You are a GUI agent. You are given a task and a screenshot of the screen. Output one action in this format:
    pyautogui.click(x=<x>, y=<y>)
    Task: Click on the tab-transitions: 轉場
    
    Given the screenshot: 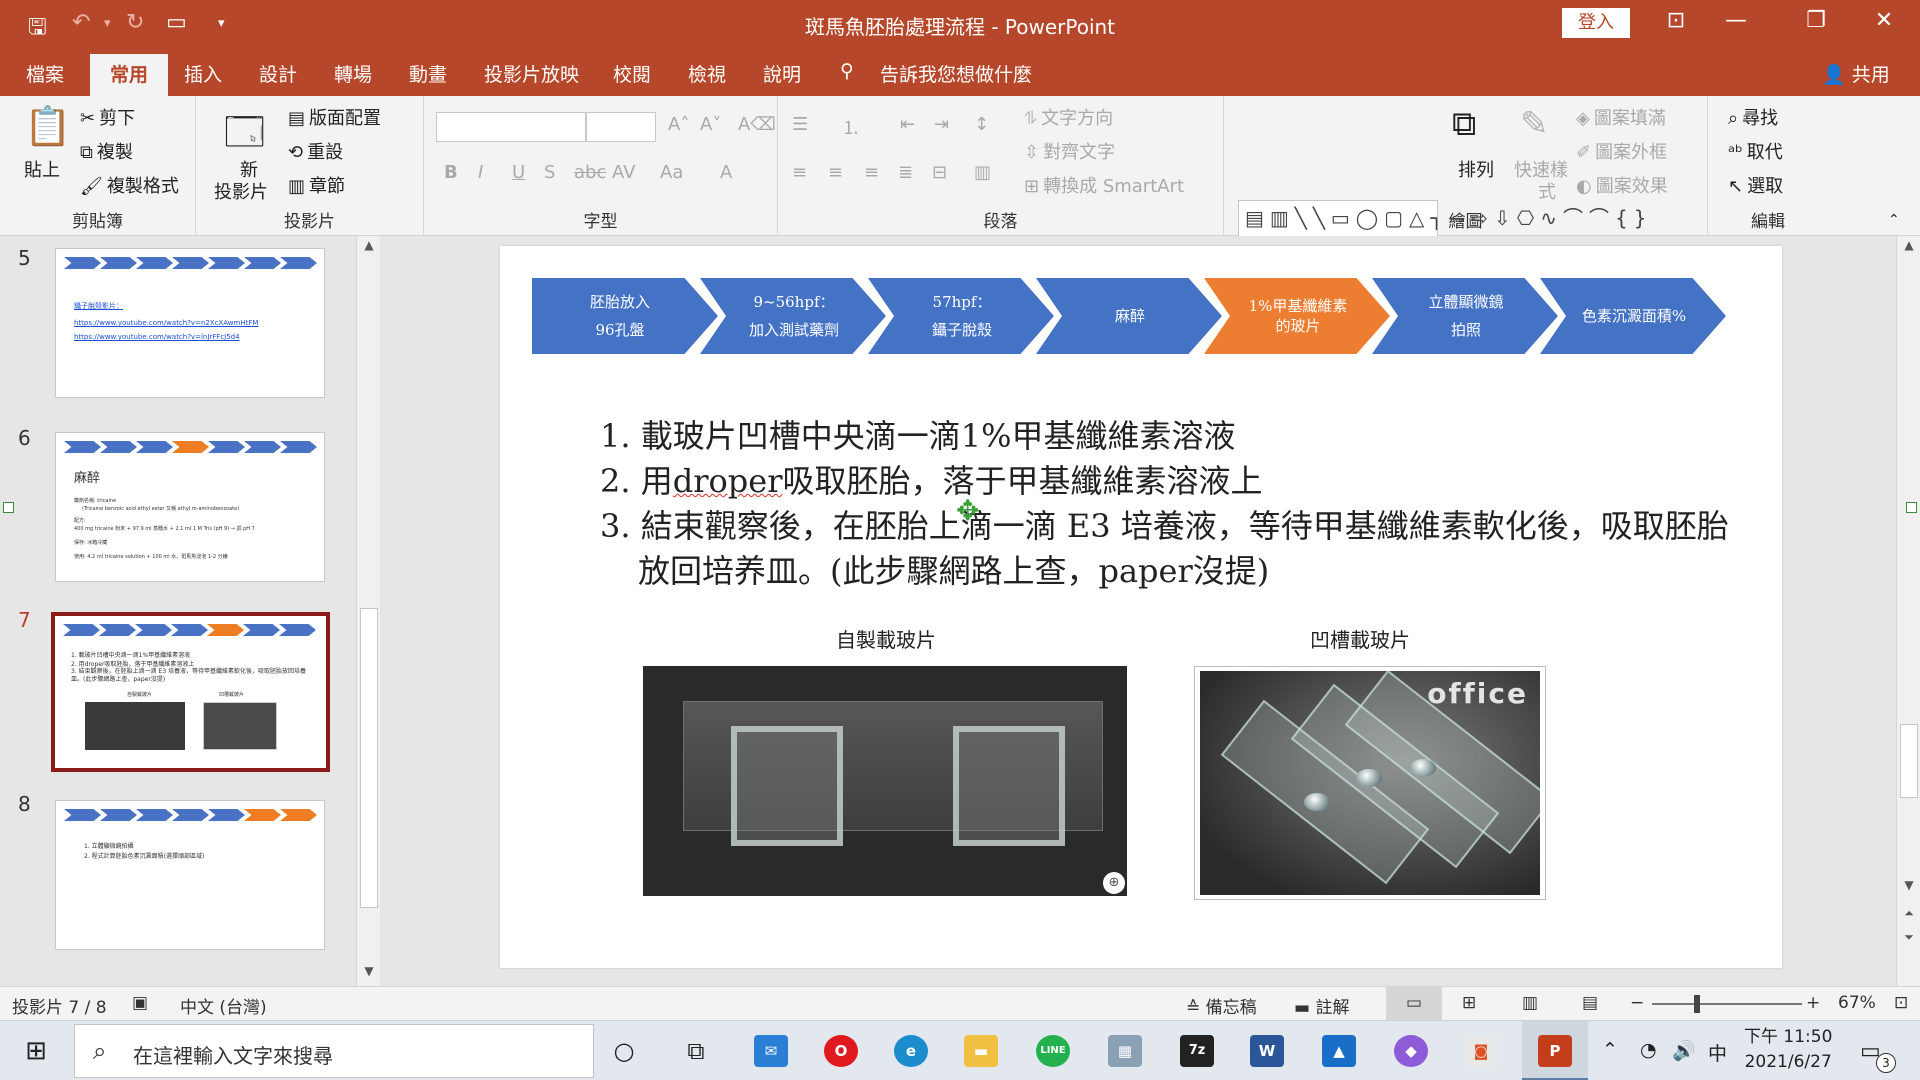 What is the action you would take?
    pyautogui.click(x=353, y=73)
    